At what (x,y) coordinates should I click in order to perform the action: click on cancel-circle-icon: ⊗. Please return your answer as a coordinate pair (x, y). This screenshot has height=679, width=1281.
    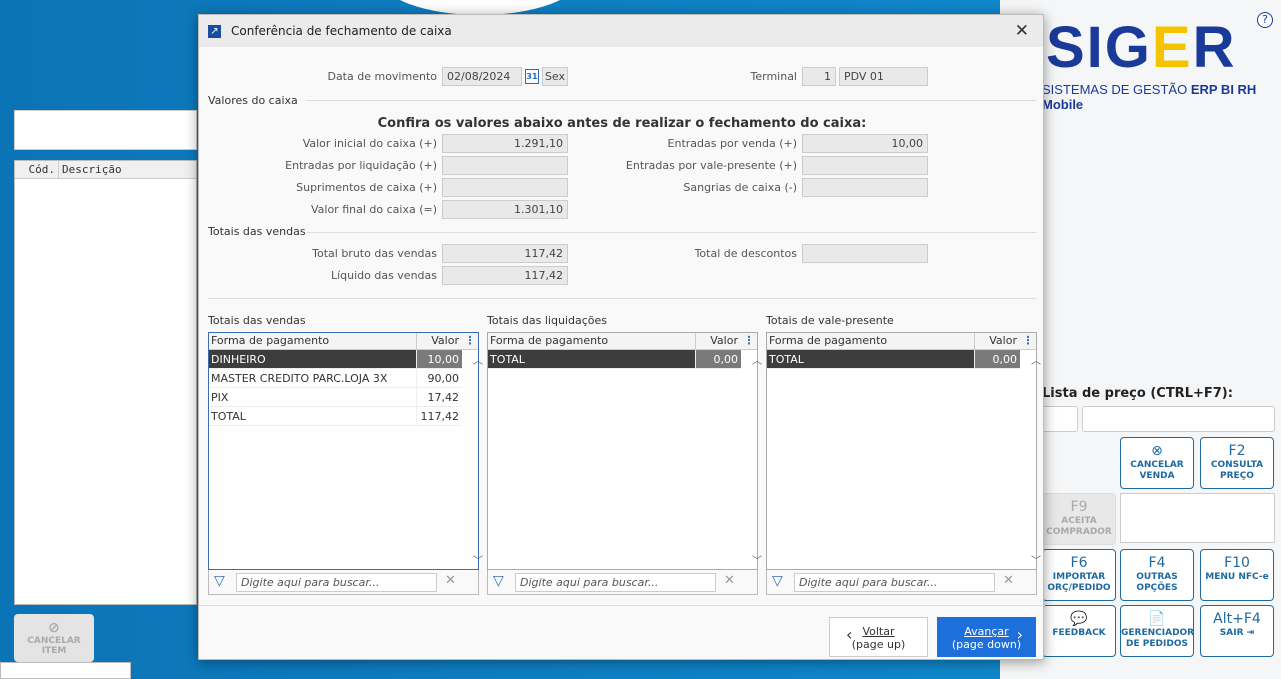
    Looking at the image, I should click on (1157, 451).